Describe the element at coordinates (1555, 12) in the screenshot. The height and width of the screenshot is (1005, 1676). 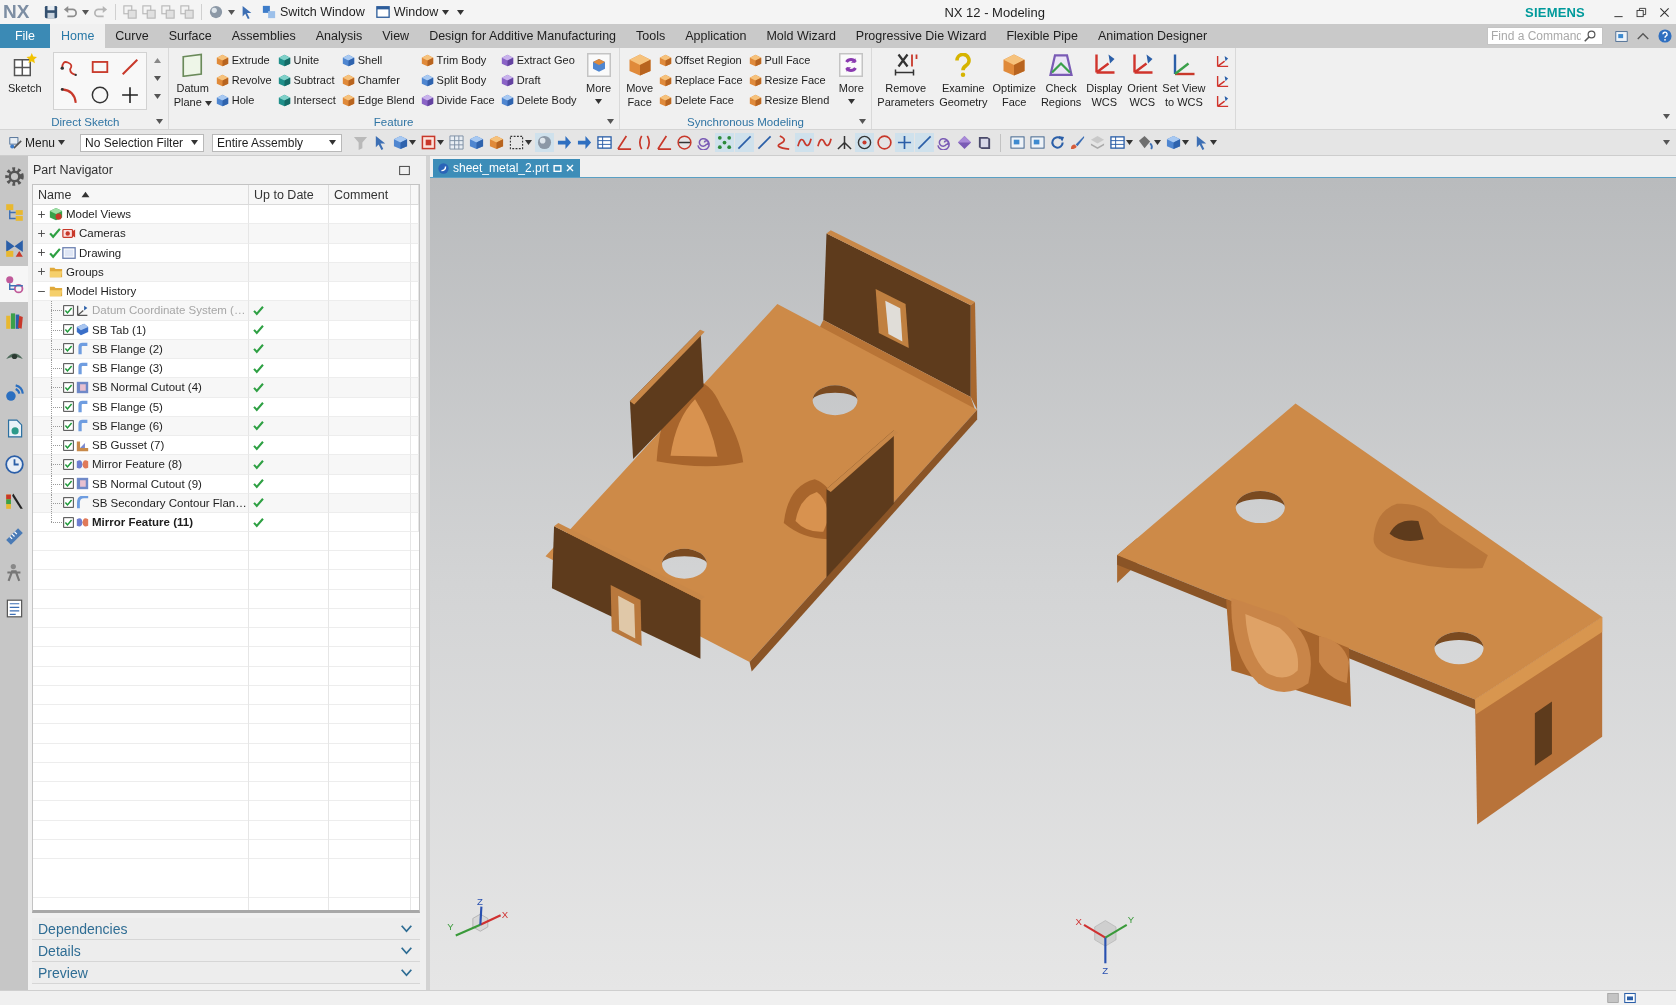
I see `brand-logo: SIEMENS` at that location.